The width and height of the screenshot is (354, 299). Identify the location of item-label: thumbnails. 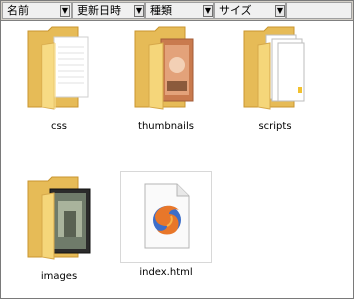
(166, 126).